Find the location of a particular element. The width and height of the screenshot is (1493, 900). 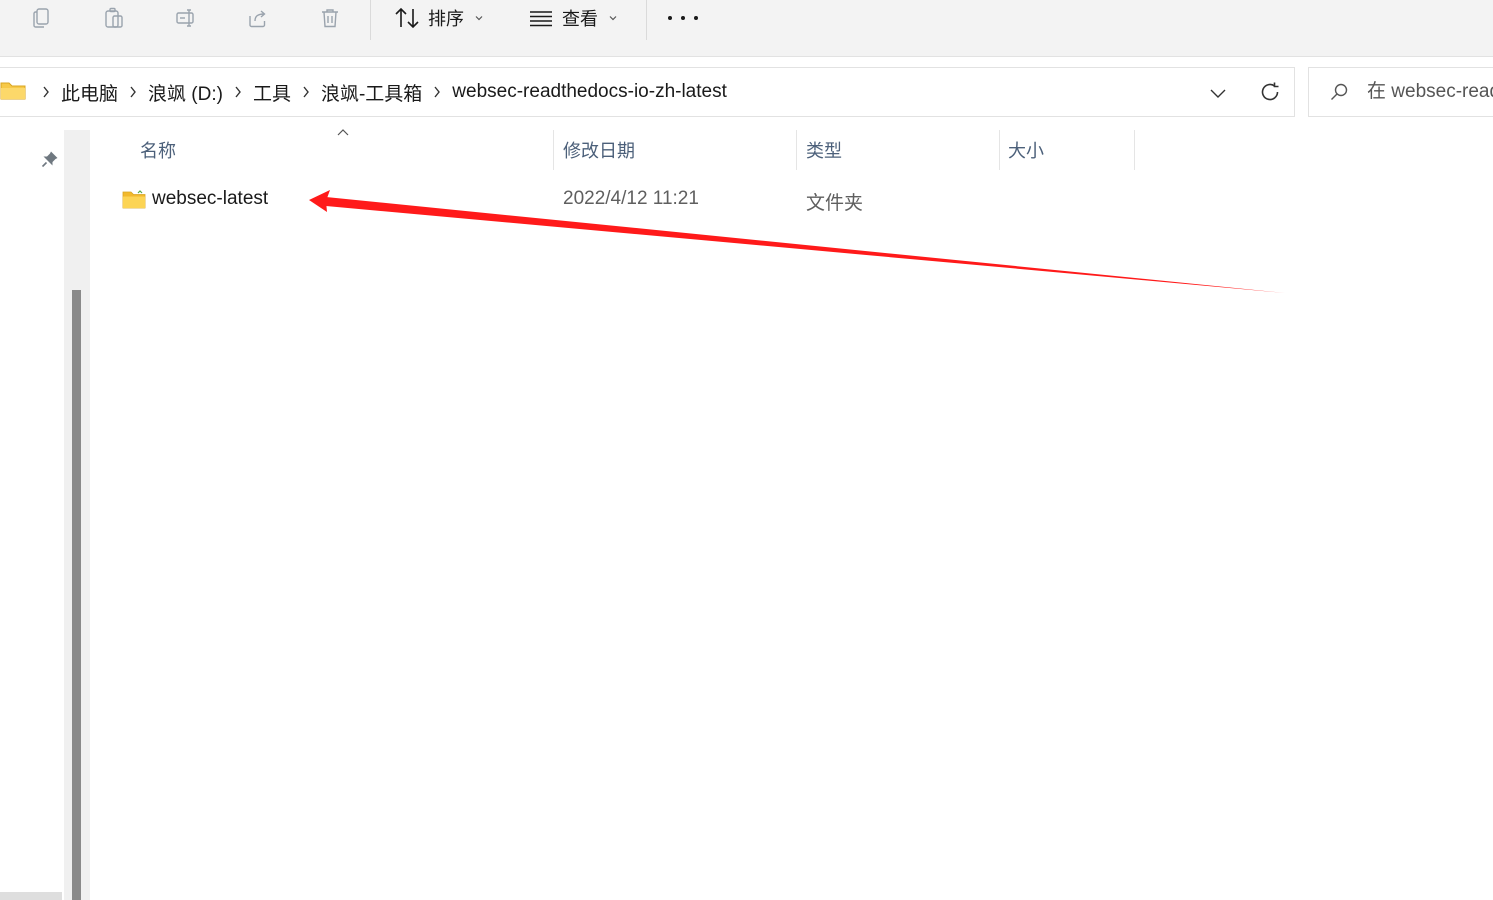

column-header-size: 大小 is located at coordinates (1026, 150).